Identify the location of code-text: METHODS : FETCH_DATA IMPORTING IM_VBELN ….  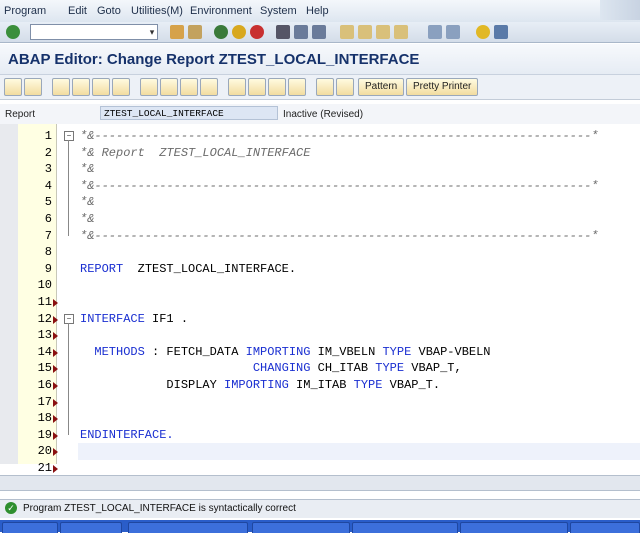
(292, 351).